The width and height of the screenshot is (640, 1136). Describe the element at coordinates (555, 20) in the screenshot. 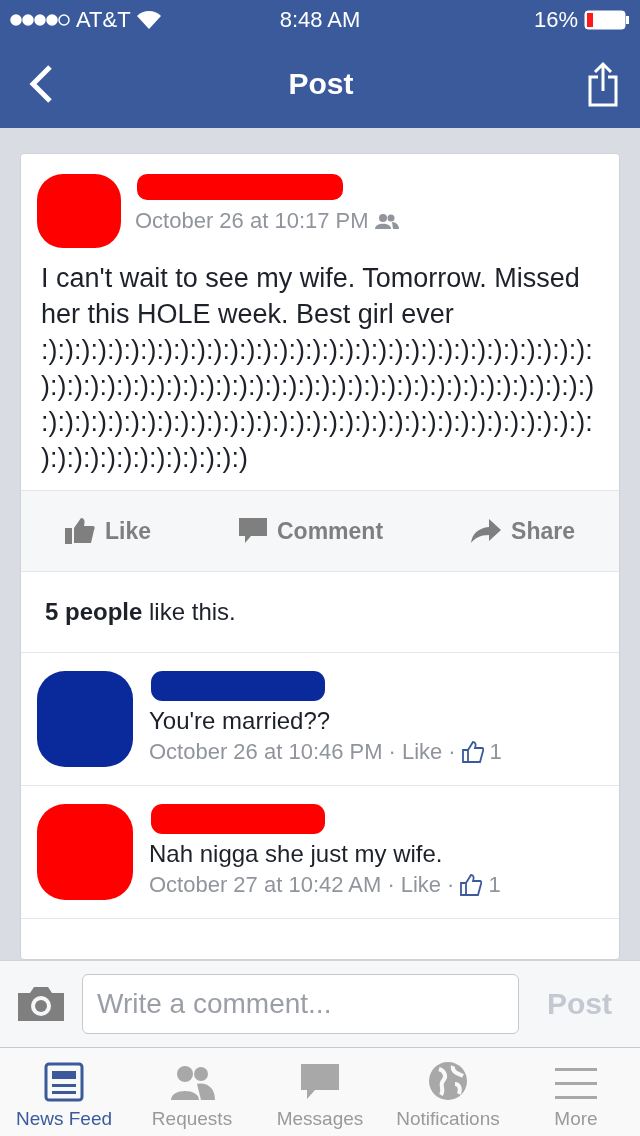

I see `battery-percent: 16%` at that location.